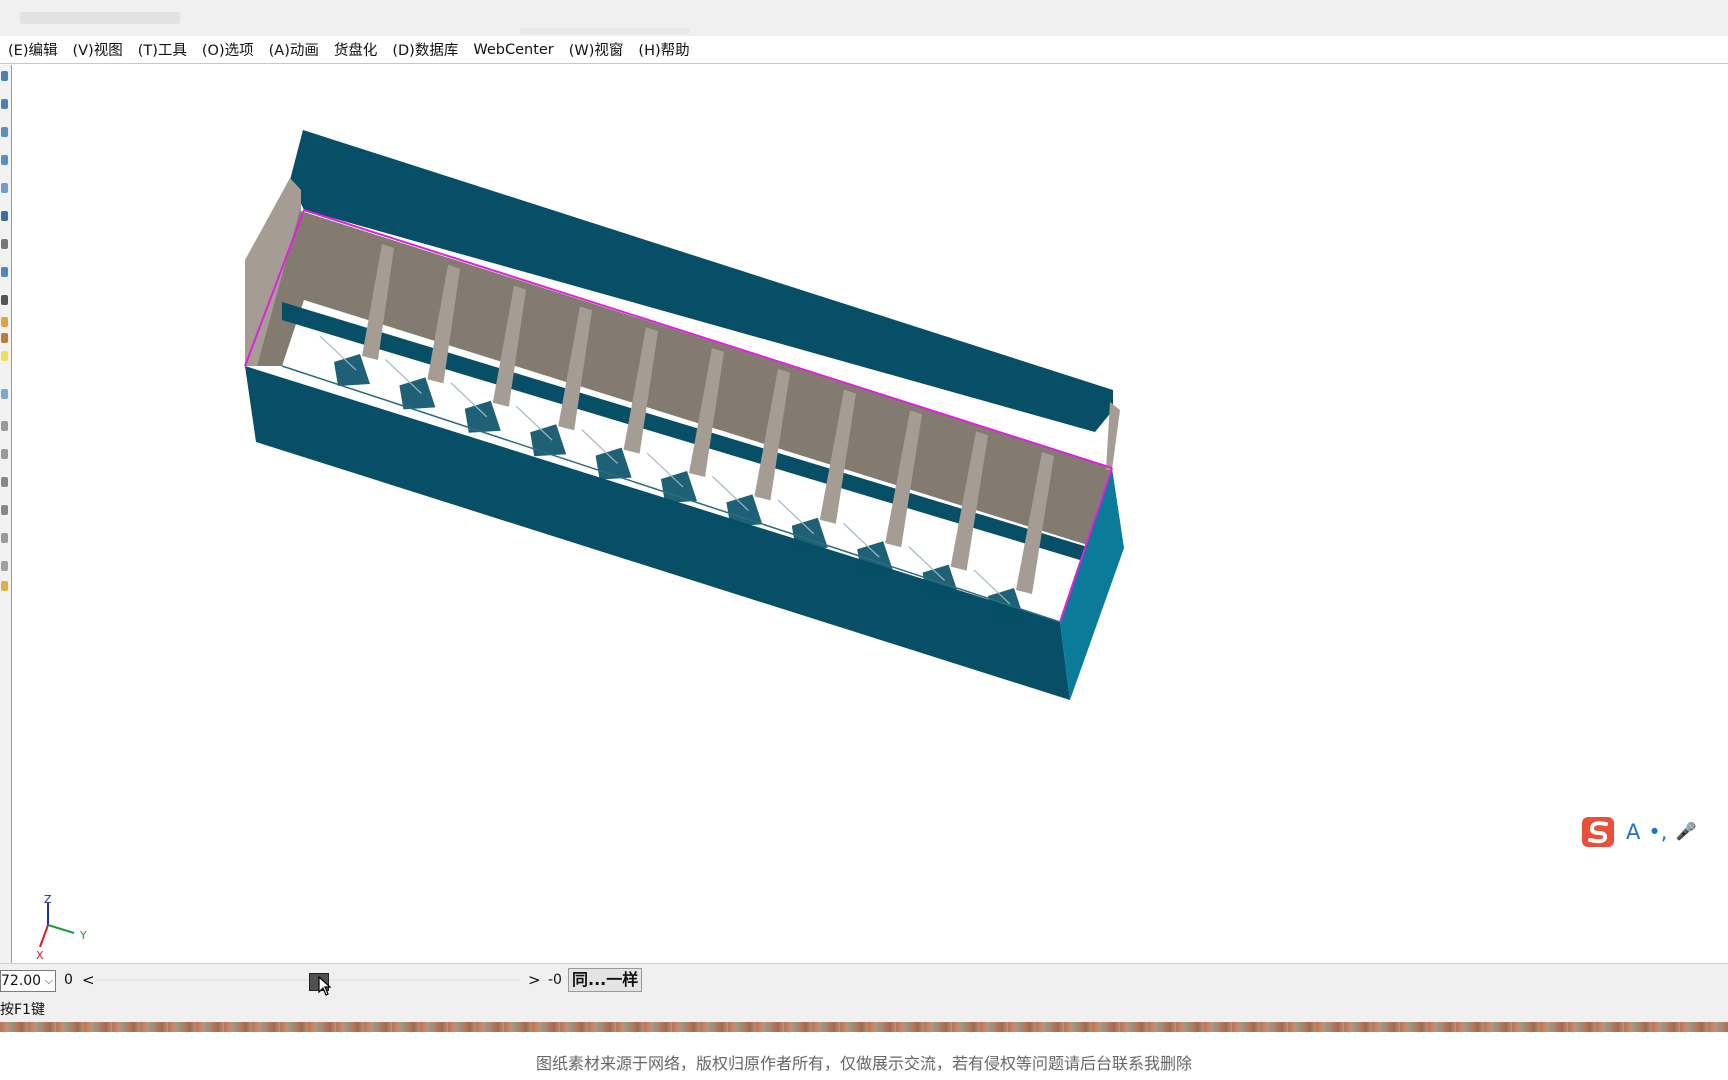  What do you see at coordinates (1633, 832) in the screenshot?
I see `ime-mode-label: A` at bounding box center [1633, 832].